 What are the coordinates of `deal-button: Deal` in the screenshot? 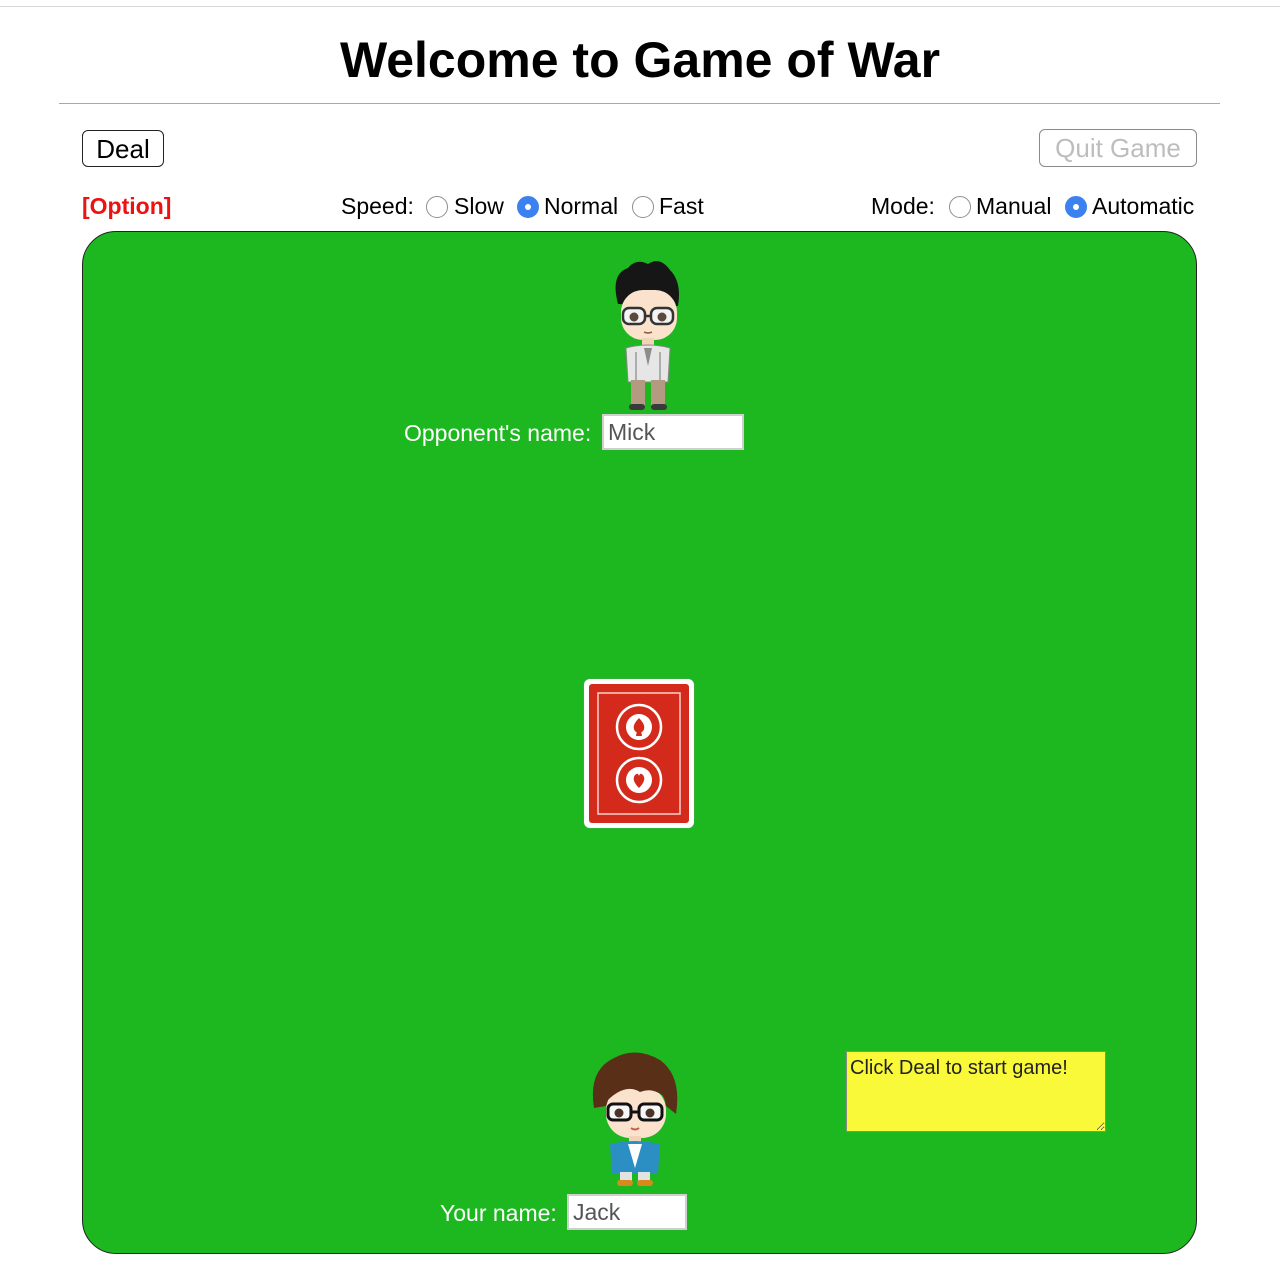 It's located at (123, 148).